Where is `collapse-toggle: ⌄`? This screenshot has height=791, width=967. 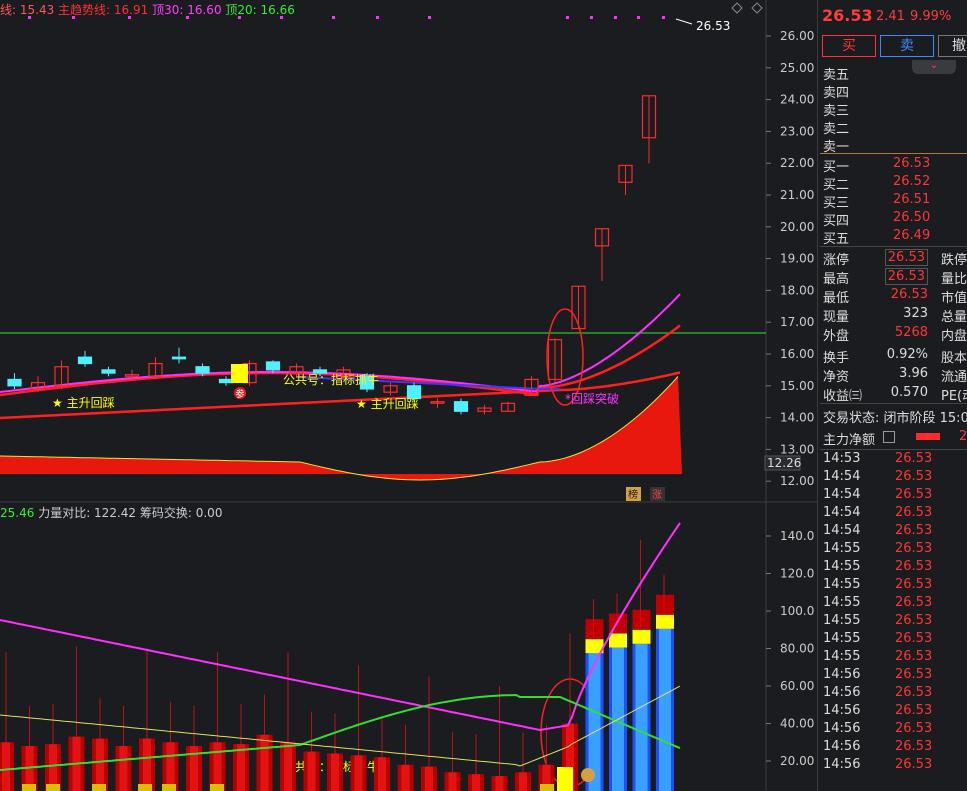 collapse-toggle: ⌄ is located at coordinates (934, 67).